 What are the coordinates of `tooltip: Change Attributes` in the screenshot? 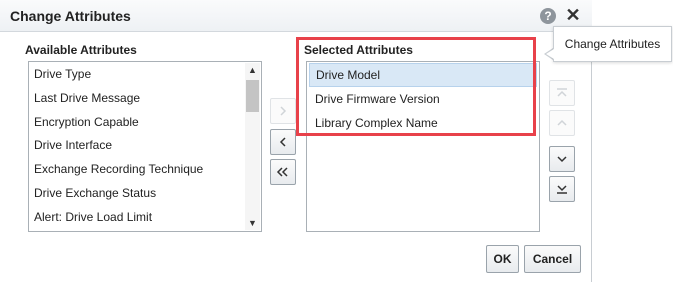 It's located at (612, 44).